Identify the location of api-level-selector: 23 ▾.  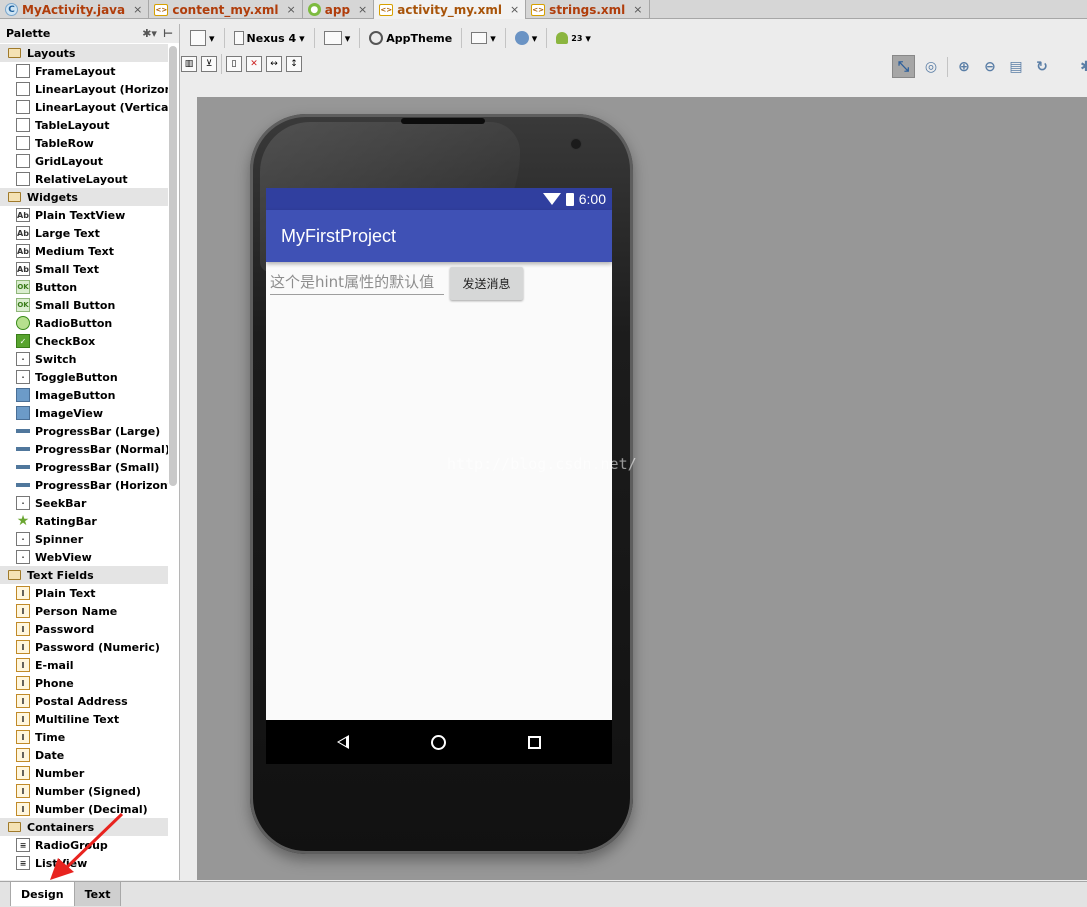
(573, 38).